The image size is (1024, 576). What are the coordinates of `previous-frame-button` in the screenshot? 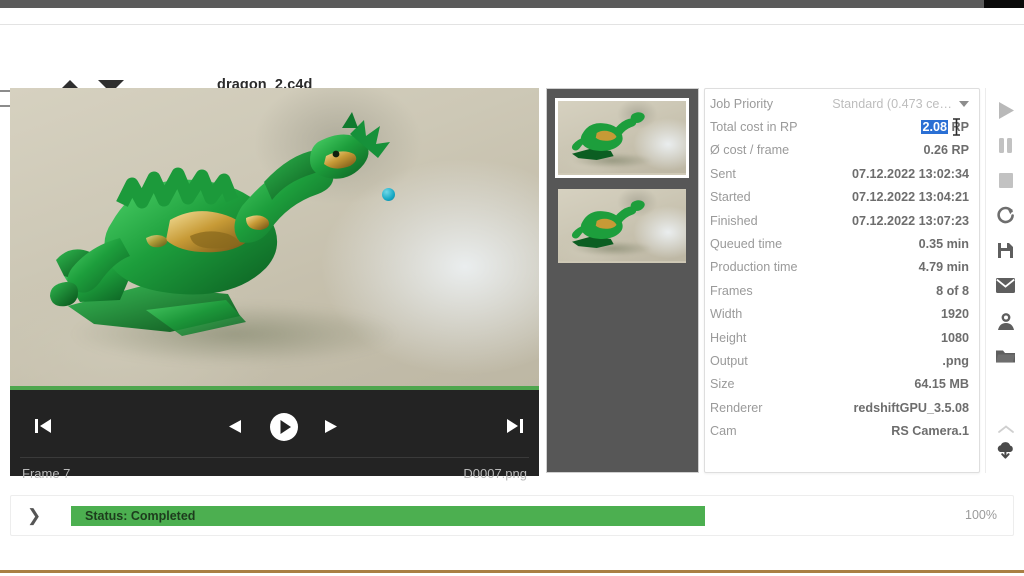 It's located at (235, 426).